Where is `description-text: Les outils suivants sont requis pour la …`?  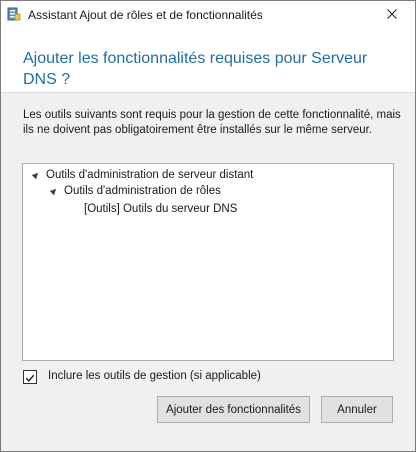 description-text: Les outils suivants sont requis pour la … is located at coordinates (212, 122).